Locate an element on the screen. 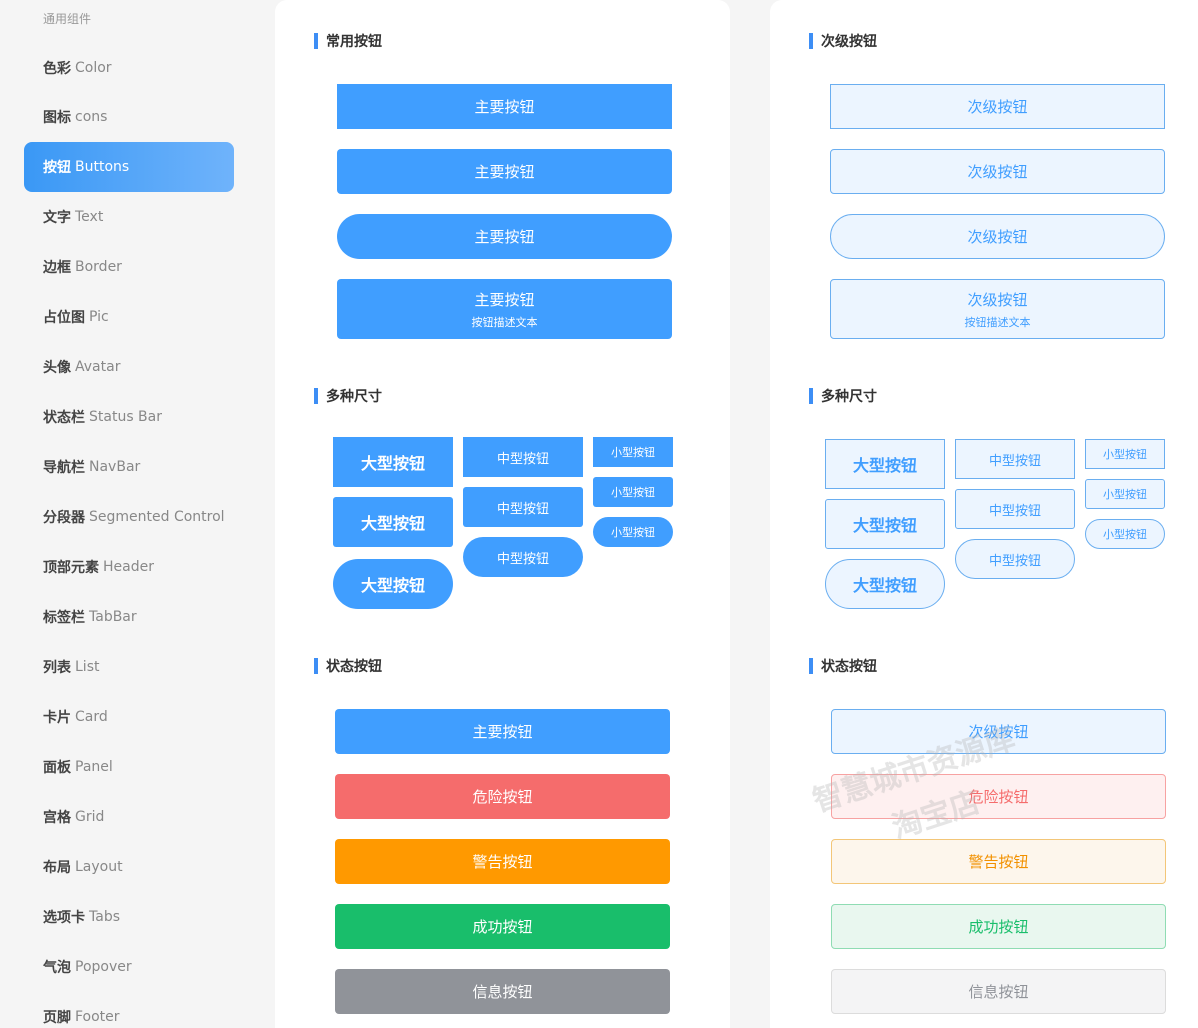 The image size is (1198, 1028). sidebar-item-footer: 页脚 Footer is located at coordinates (129, 1010).